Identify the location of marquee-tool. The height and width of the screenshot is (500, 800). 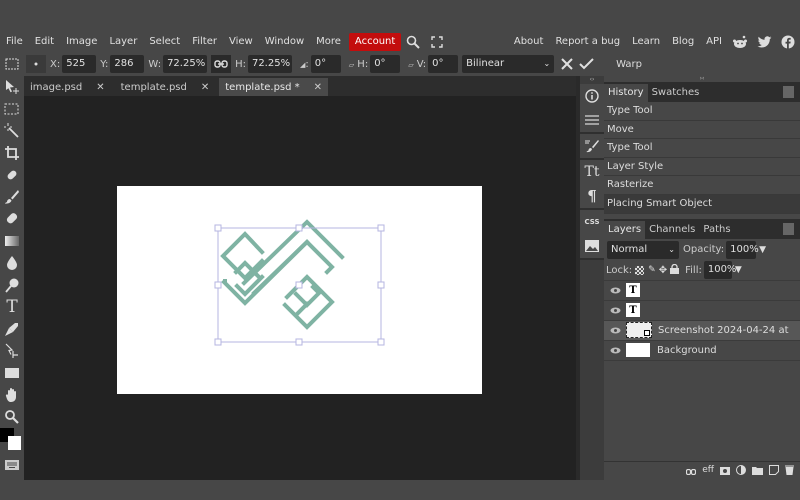
(12, 109).